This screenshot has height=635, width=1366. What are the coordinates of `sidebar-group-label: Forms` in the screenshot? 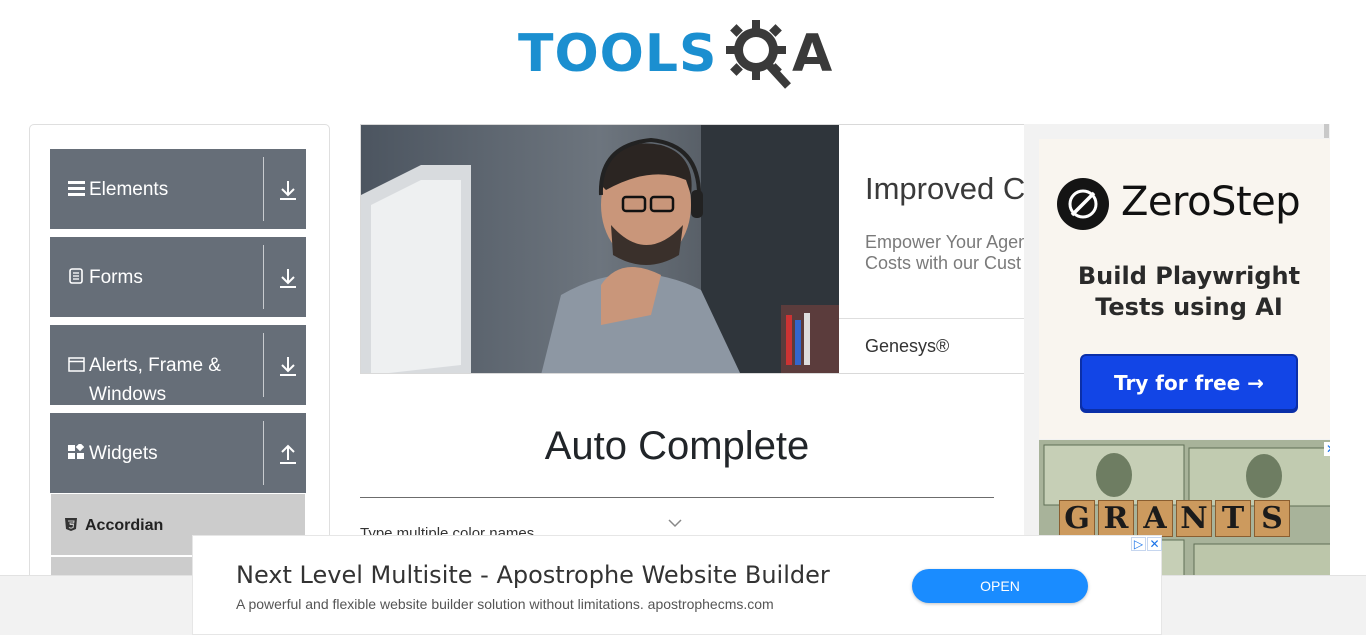 It's located at (116, 277).